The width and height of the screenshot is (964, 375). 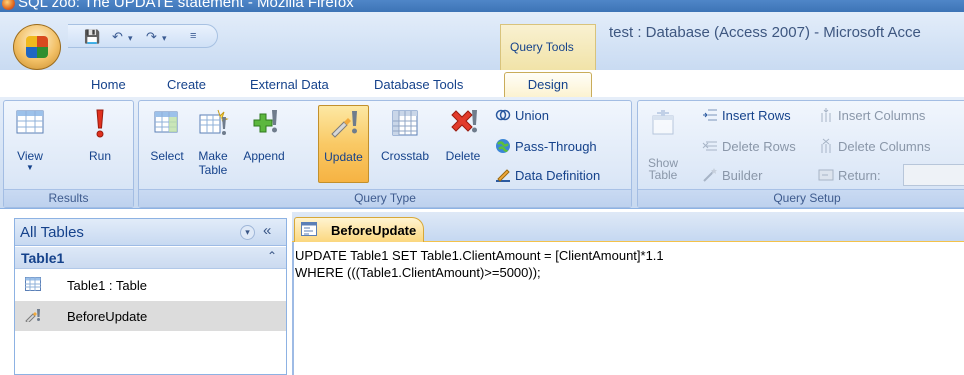 I want to click on save-icon: 💾, so click(x=92, y=37).